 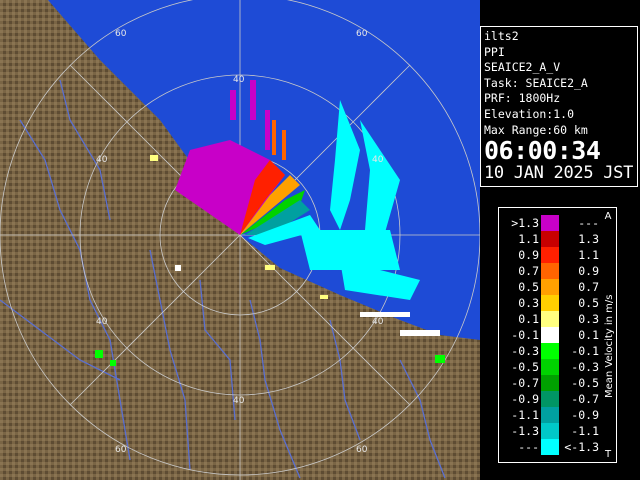 What do you see at coordinates (525, 431) in the screenshot?
I see `legend-lower-bound: -1.3` at bounding box center [525, 431].